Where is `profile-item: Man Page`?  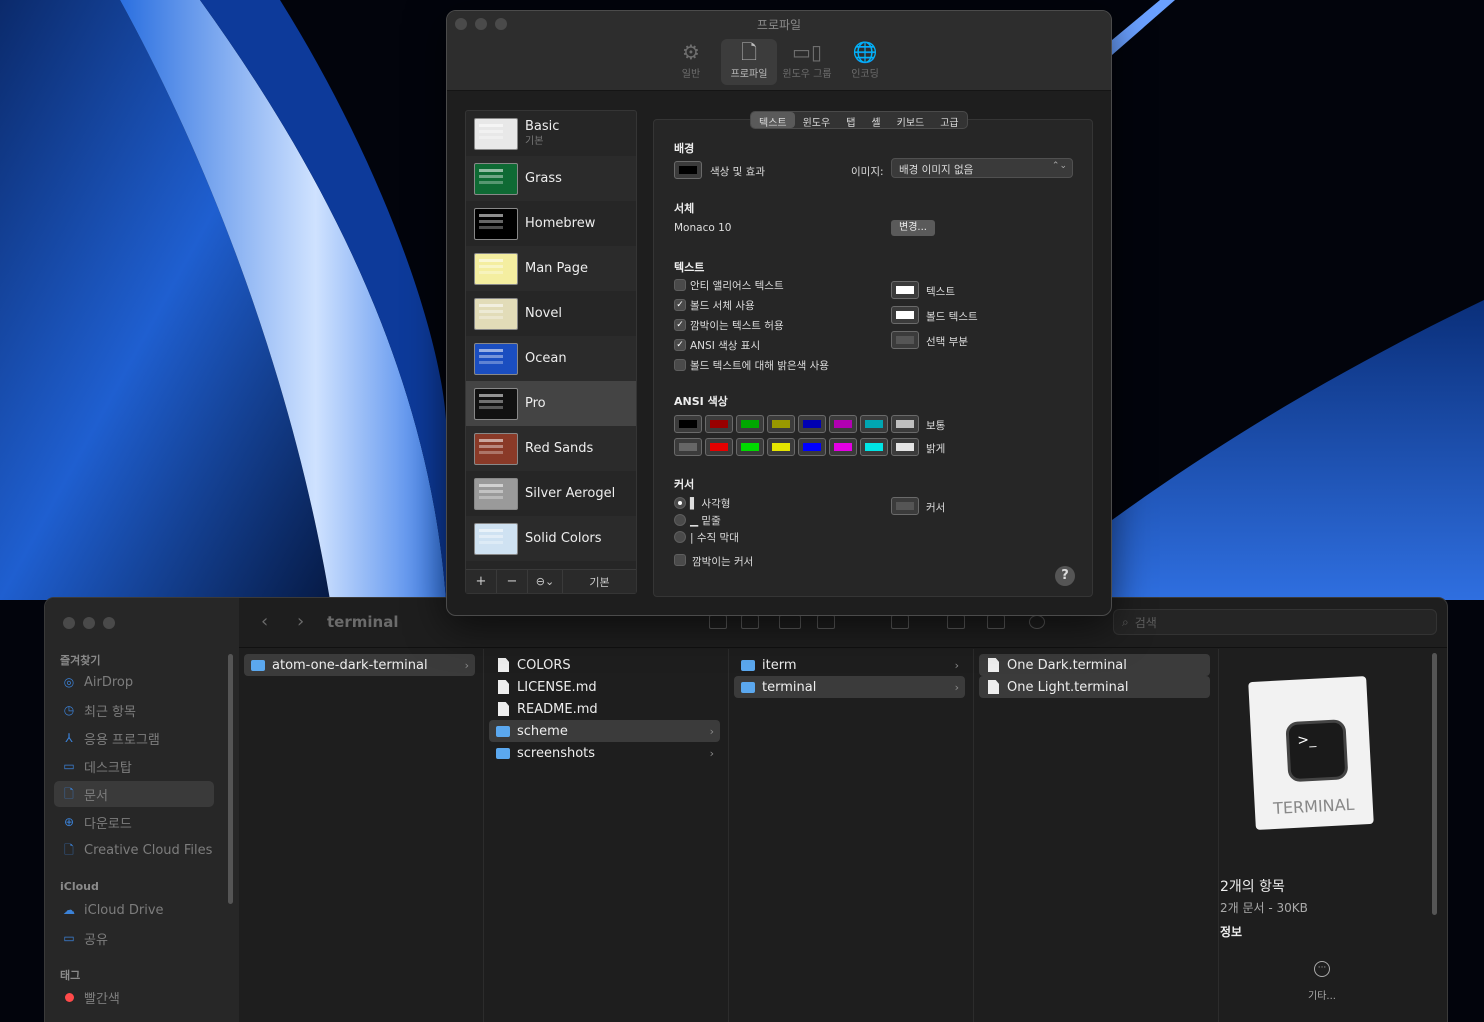
profile-item: Man Page is located at coordinates (551, 268).